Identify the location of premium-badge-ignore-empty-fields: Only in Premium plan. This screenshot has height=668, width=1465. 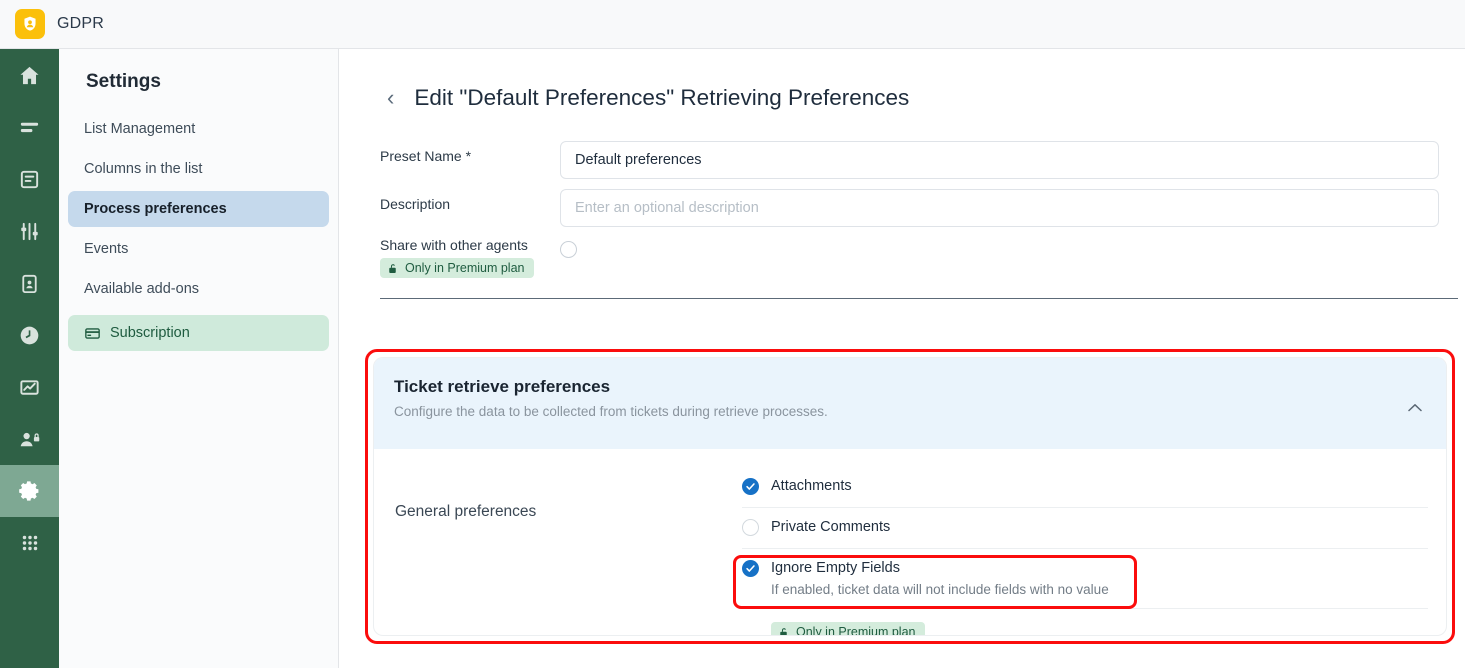
(848, 628).